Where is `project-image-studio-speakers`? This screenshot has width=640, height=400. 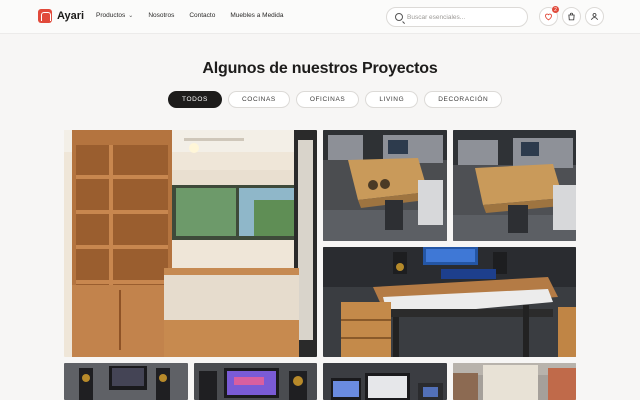
project-image-studio-speakers is located at coordinates (126, 381).